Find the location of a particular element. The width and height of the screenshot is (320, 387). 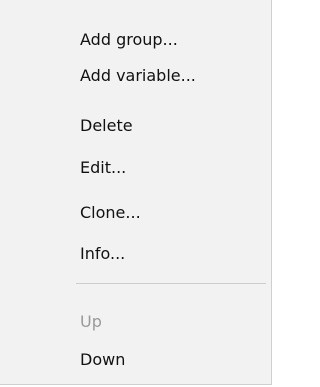

menu-separator is located at coordinates (171, 283).